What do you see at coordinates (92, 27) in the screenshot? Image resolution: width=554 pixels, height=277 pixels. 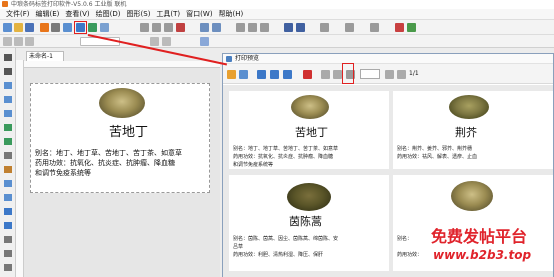 I see `database-icon` at bounding box center [92, 27].